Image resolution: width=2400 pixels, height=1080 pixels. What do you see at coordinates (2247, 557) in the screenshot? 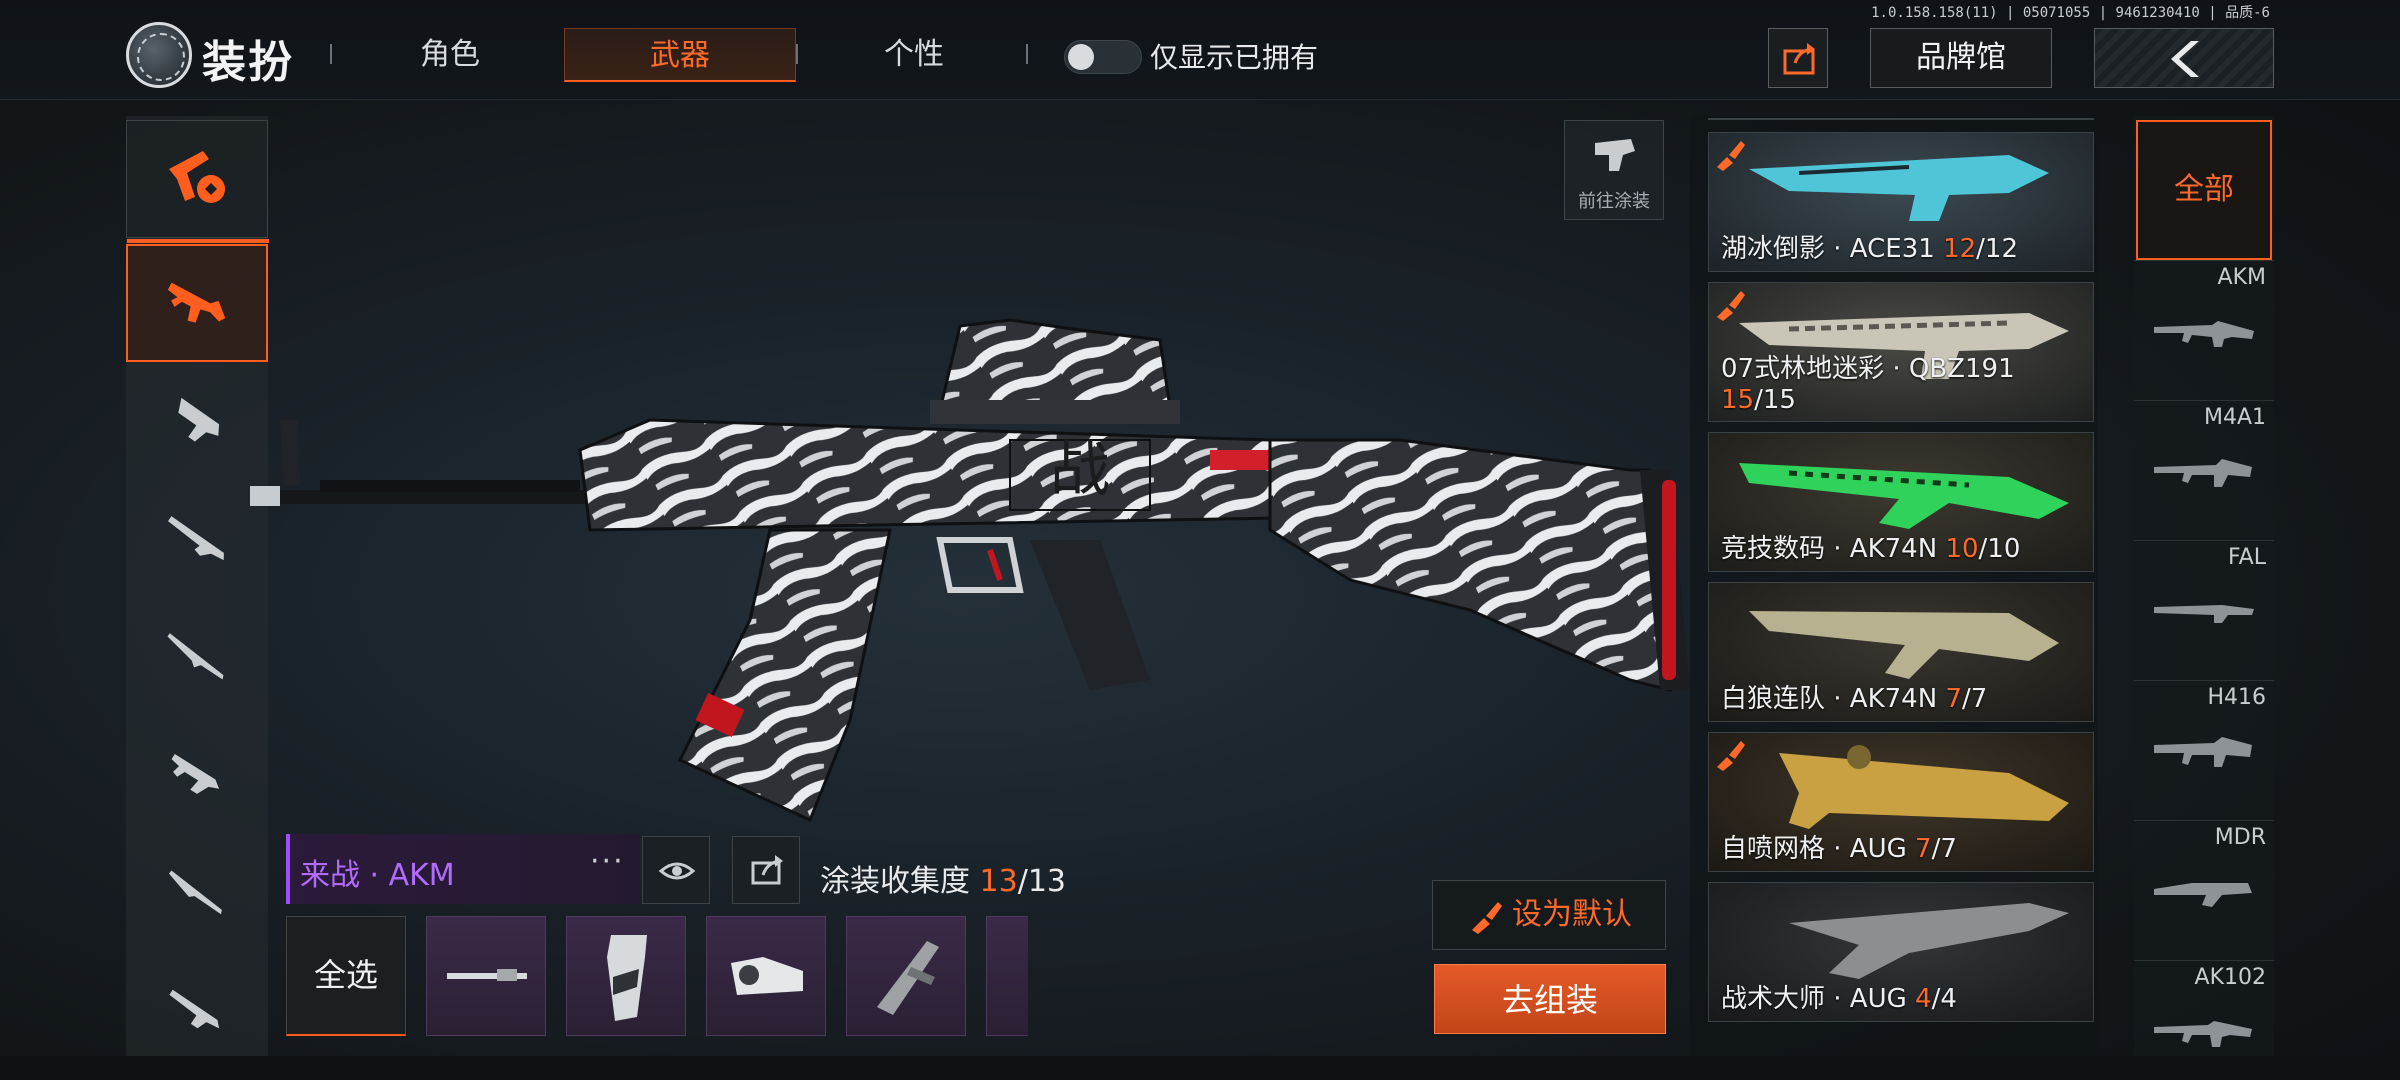
I see `weapon-name: FAL` at bounding box center [2247, 557].